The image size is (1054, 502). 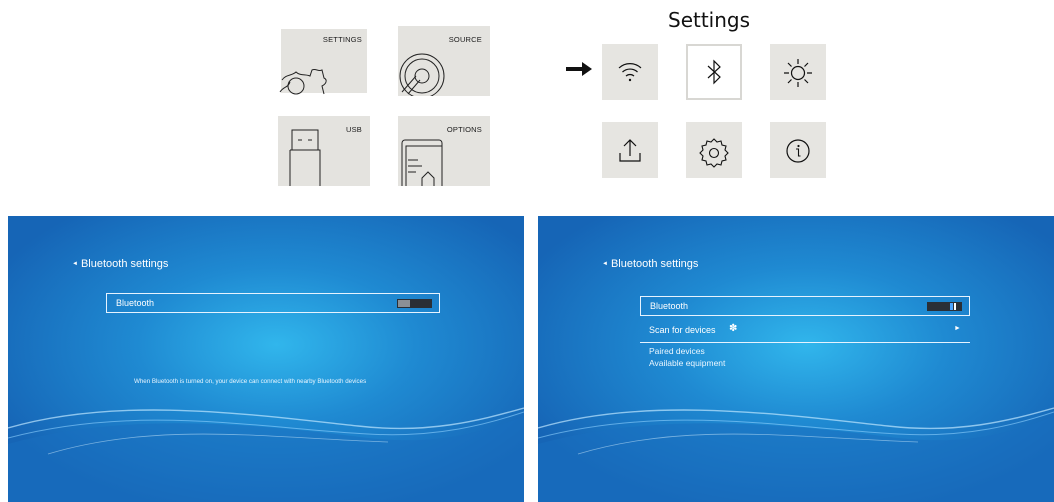 What do you see at coordinates (682, 330) in the screenshot?
I see `scan-for-devices-label: Scan for devices` at bounding box center [682, 330].